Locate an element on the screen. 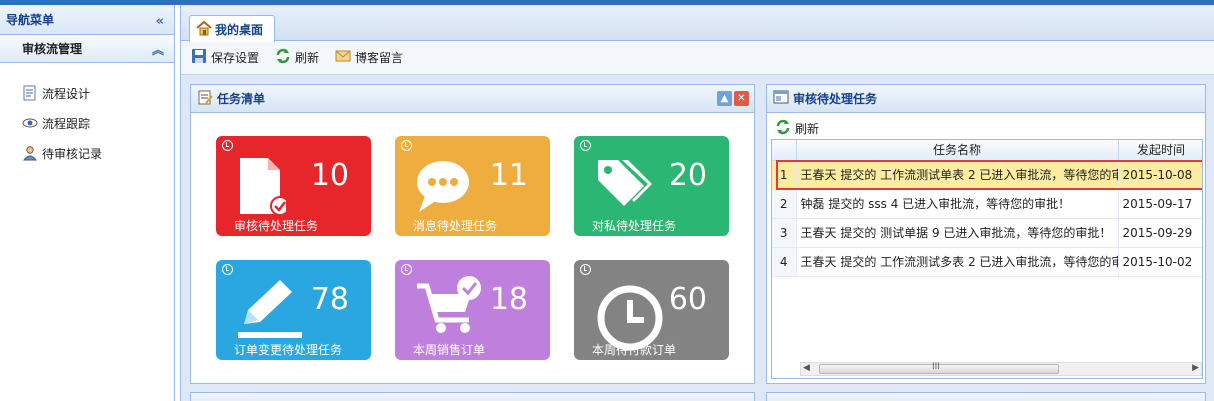 The image size is (1214, 401). window-icon is located at coordinates (781, 98).